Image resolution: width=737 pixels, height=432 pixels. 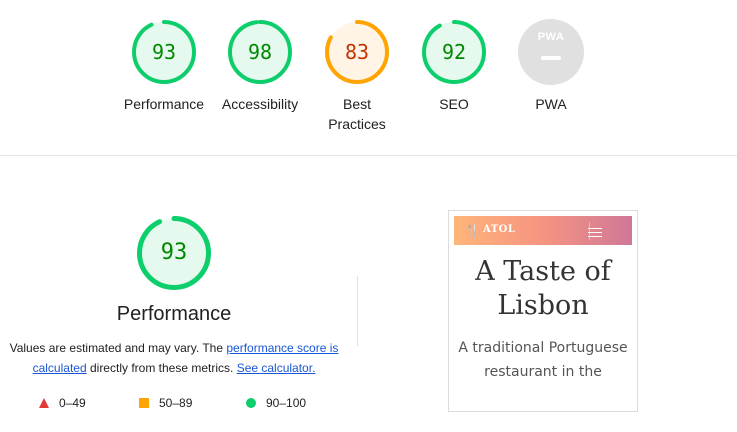 What do you see at coordinates (357, 311) in the screenshot?
I see `vertical-divider` at bounding box center [357, 311].